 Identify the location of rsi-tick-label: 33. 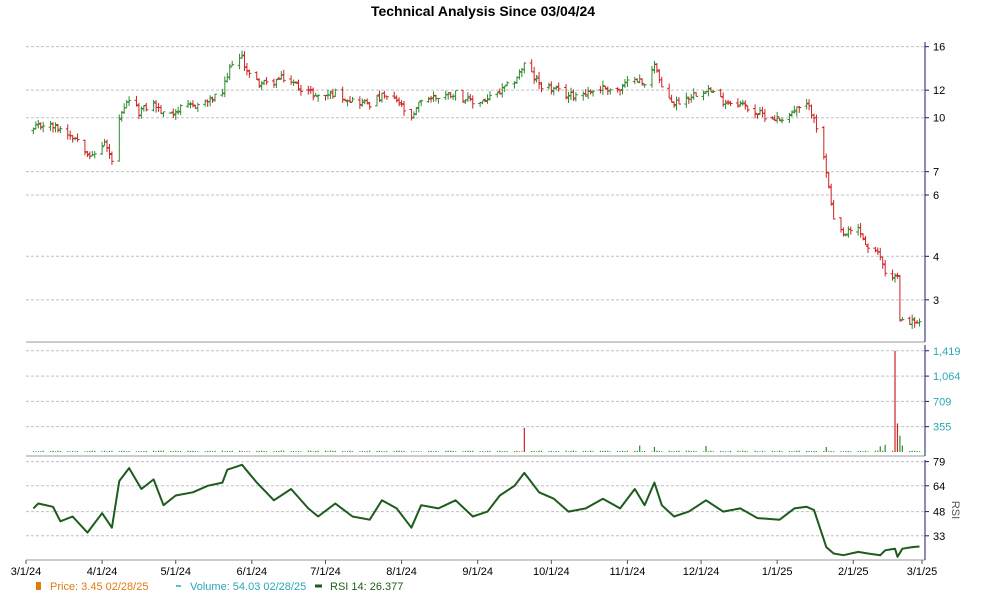
(939, 537).